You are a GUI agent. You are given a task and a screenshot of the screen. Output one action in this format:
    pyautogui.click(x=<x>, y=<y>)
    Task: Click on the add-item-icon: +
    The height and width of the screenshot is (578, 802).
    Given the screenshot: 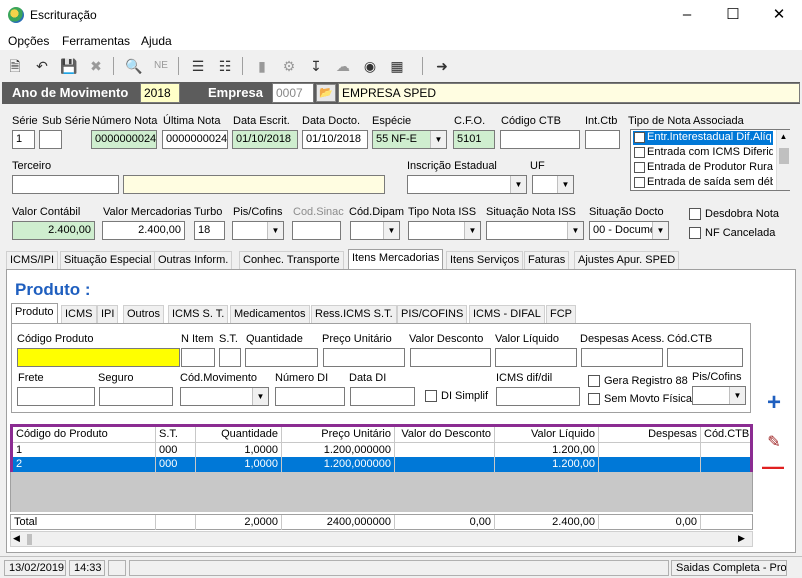 What is the action you would take?
    pyautogui.click(x=774, y=404)
    